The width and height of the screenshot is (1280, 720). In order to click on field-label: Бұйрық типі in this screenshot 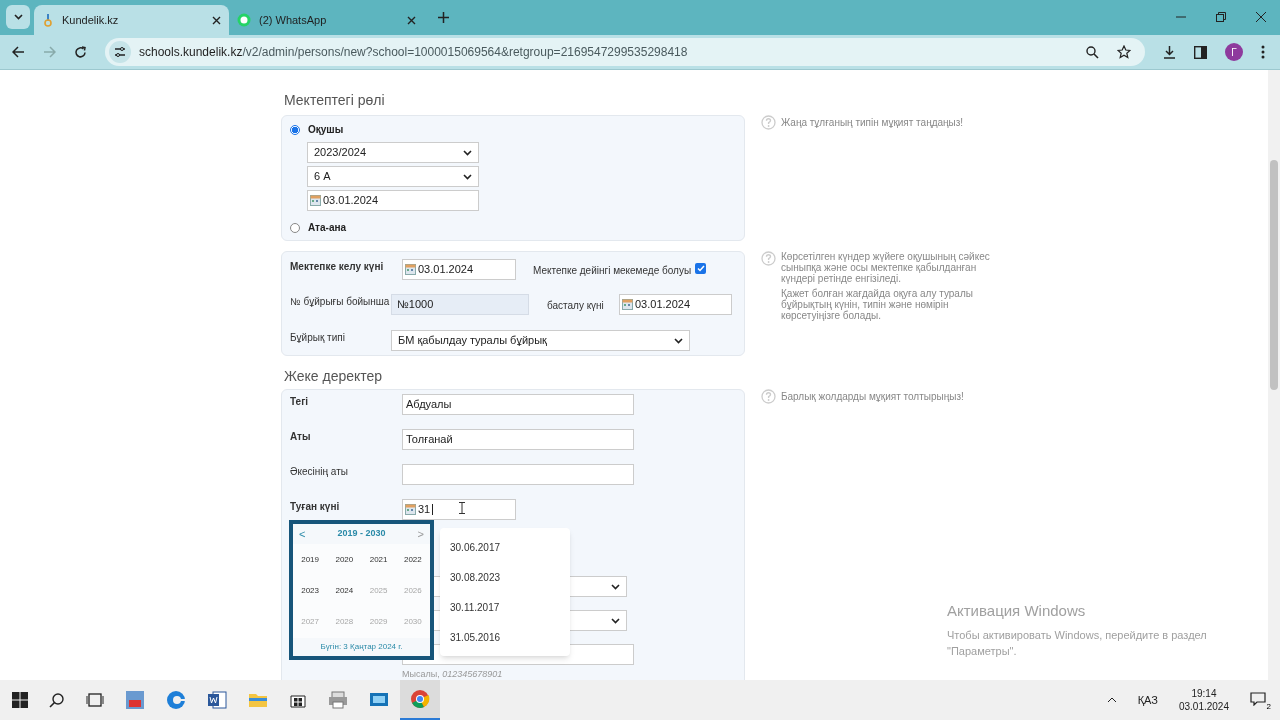, I will do `click(318, 338)`.